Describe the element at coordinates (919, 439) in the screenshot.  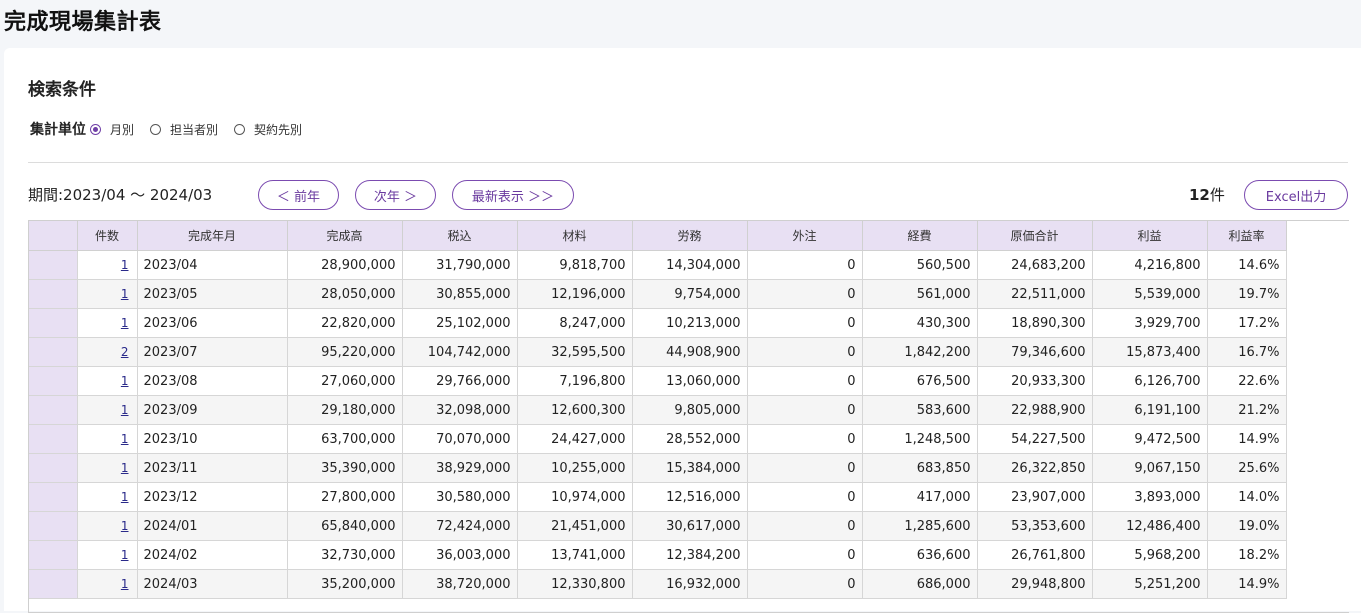
I see `cell-value: 1,248,500` at that location.